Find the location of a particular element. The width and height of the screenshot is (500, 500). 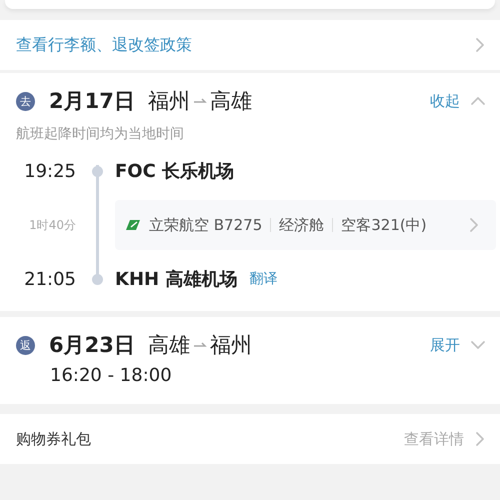

toggle-button: 展开 is located at coordinates (458, 345).